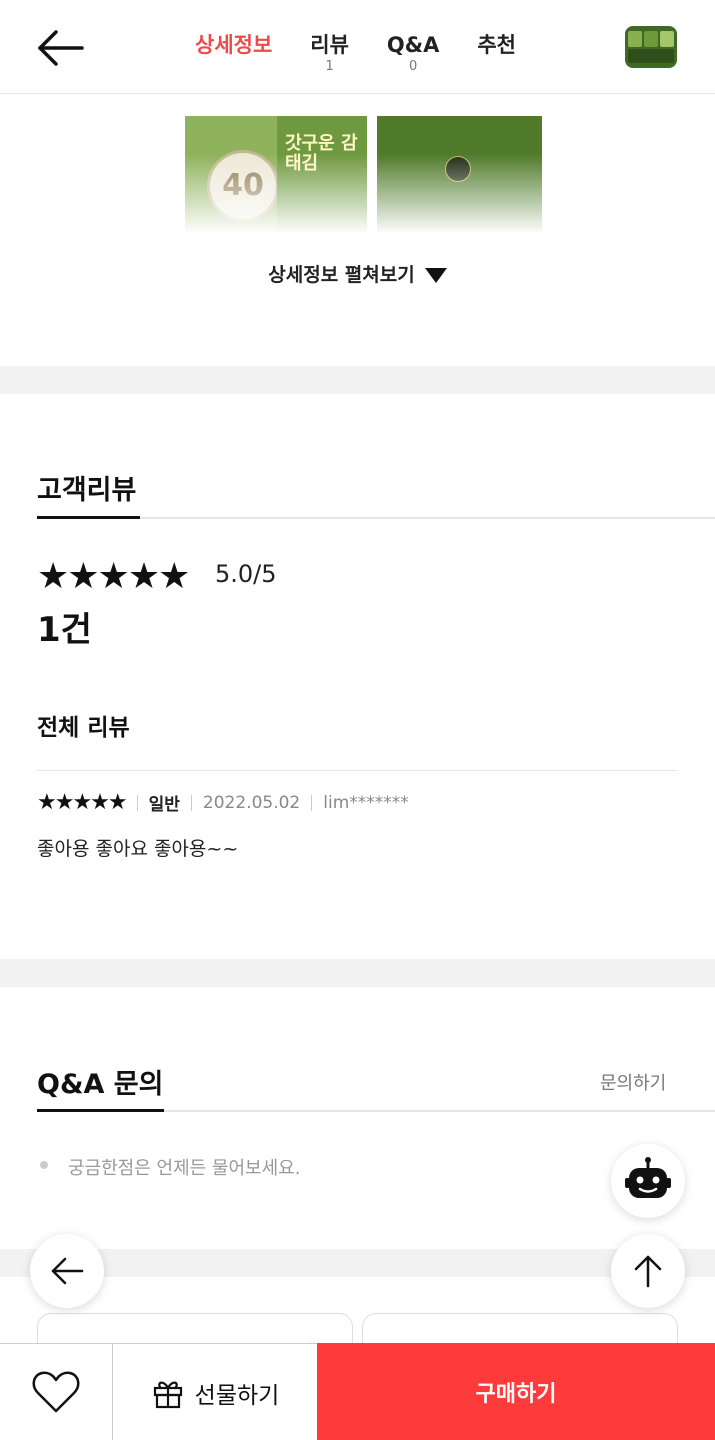  I want to click on rating-stars: ★★★★★, so click(113, 576).